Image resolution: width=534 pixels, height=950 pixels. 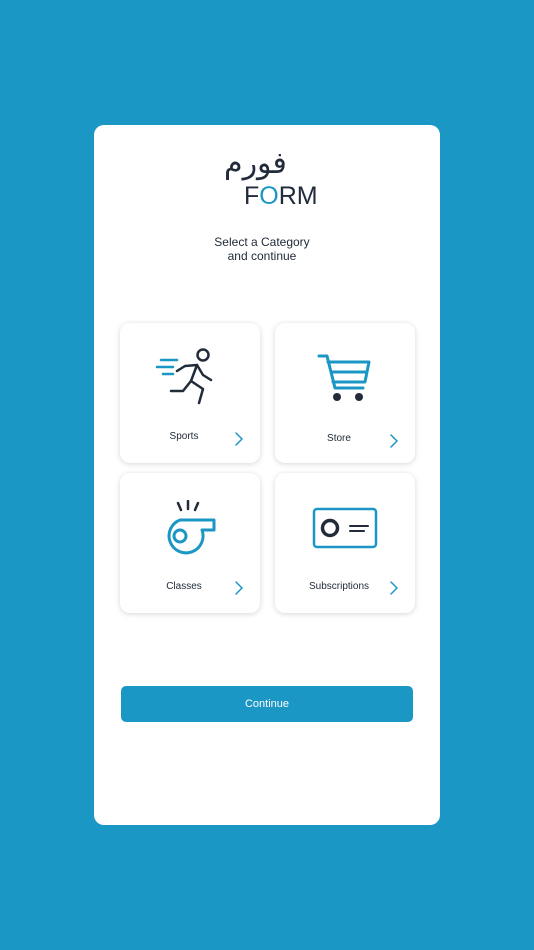 What do you see at coordinates (252, 196) in the screenshot?
I see `logo-letter-f: F` at bounding box center [252, 196].